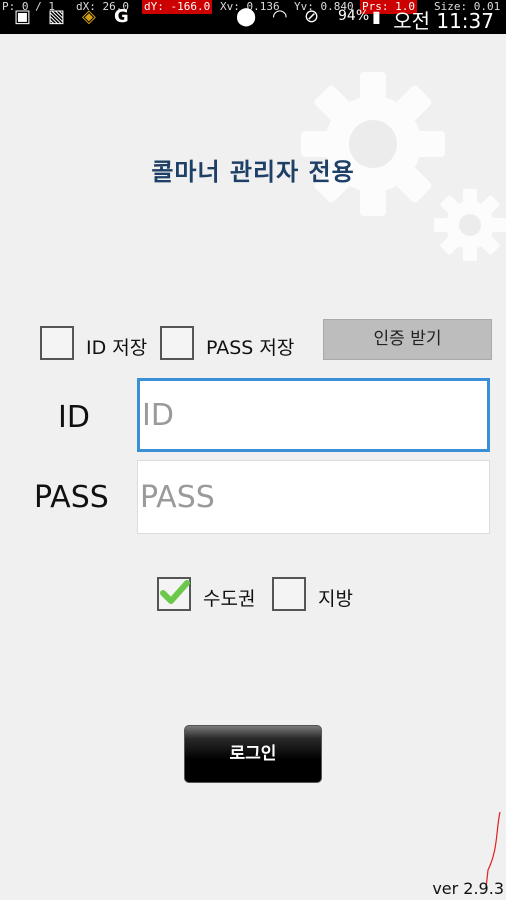 The image size is (506, 900). Describe the element at coordinates (57, 343) in the screenshot. I see `save-id-checkbox` at that location.